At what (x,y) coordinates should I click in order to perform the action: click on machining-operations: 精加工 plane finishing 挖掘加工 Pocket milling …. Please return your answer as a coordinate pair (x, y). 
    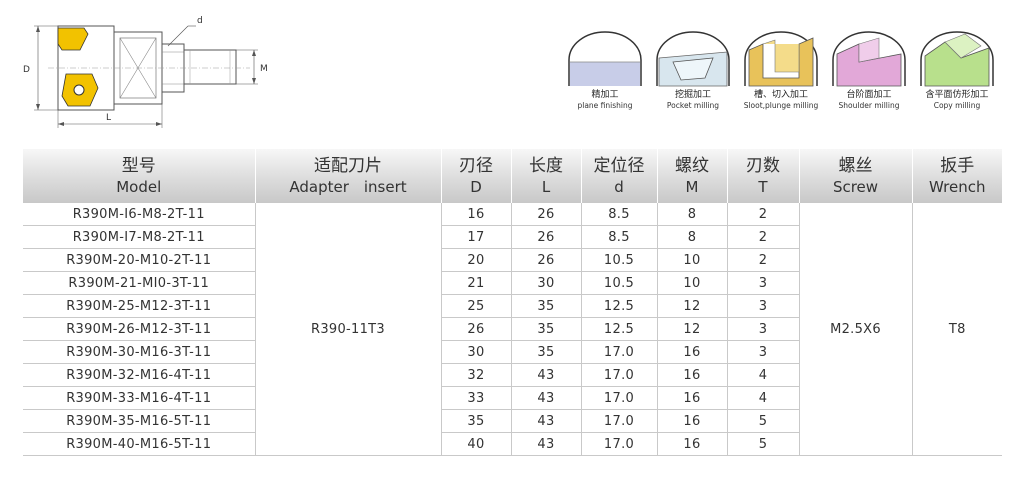
    Looking at the image, I should click on (785, 78).